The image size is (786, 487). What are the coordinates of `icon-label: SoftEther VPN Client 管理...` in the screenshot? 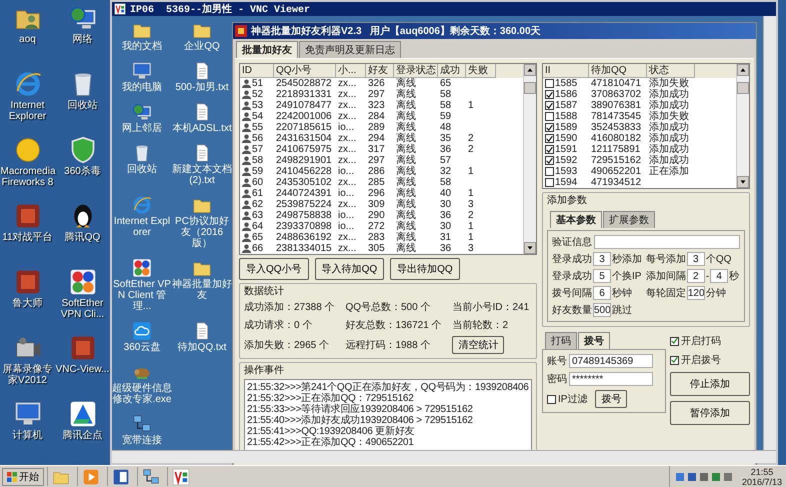 It's located at (142, 295).